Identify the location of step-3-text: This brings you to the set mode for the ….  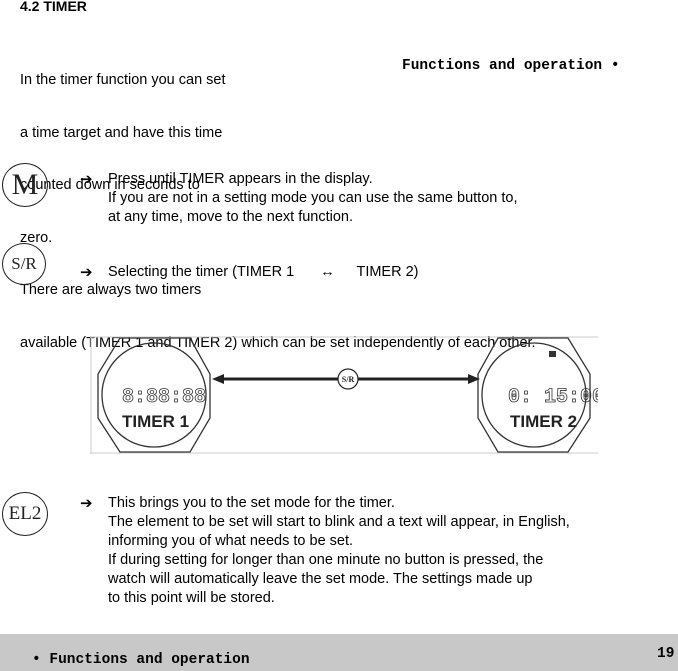
(339, 550).